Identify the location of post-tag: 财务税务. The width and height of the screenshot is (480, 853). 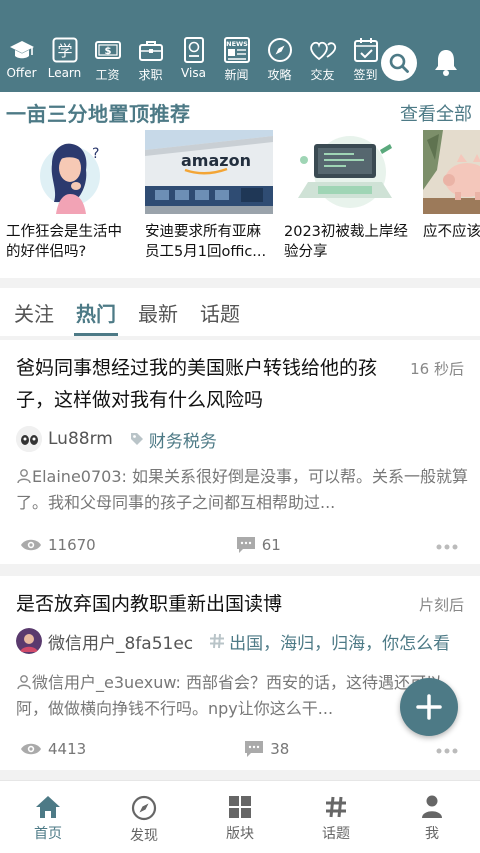
(173, 439).